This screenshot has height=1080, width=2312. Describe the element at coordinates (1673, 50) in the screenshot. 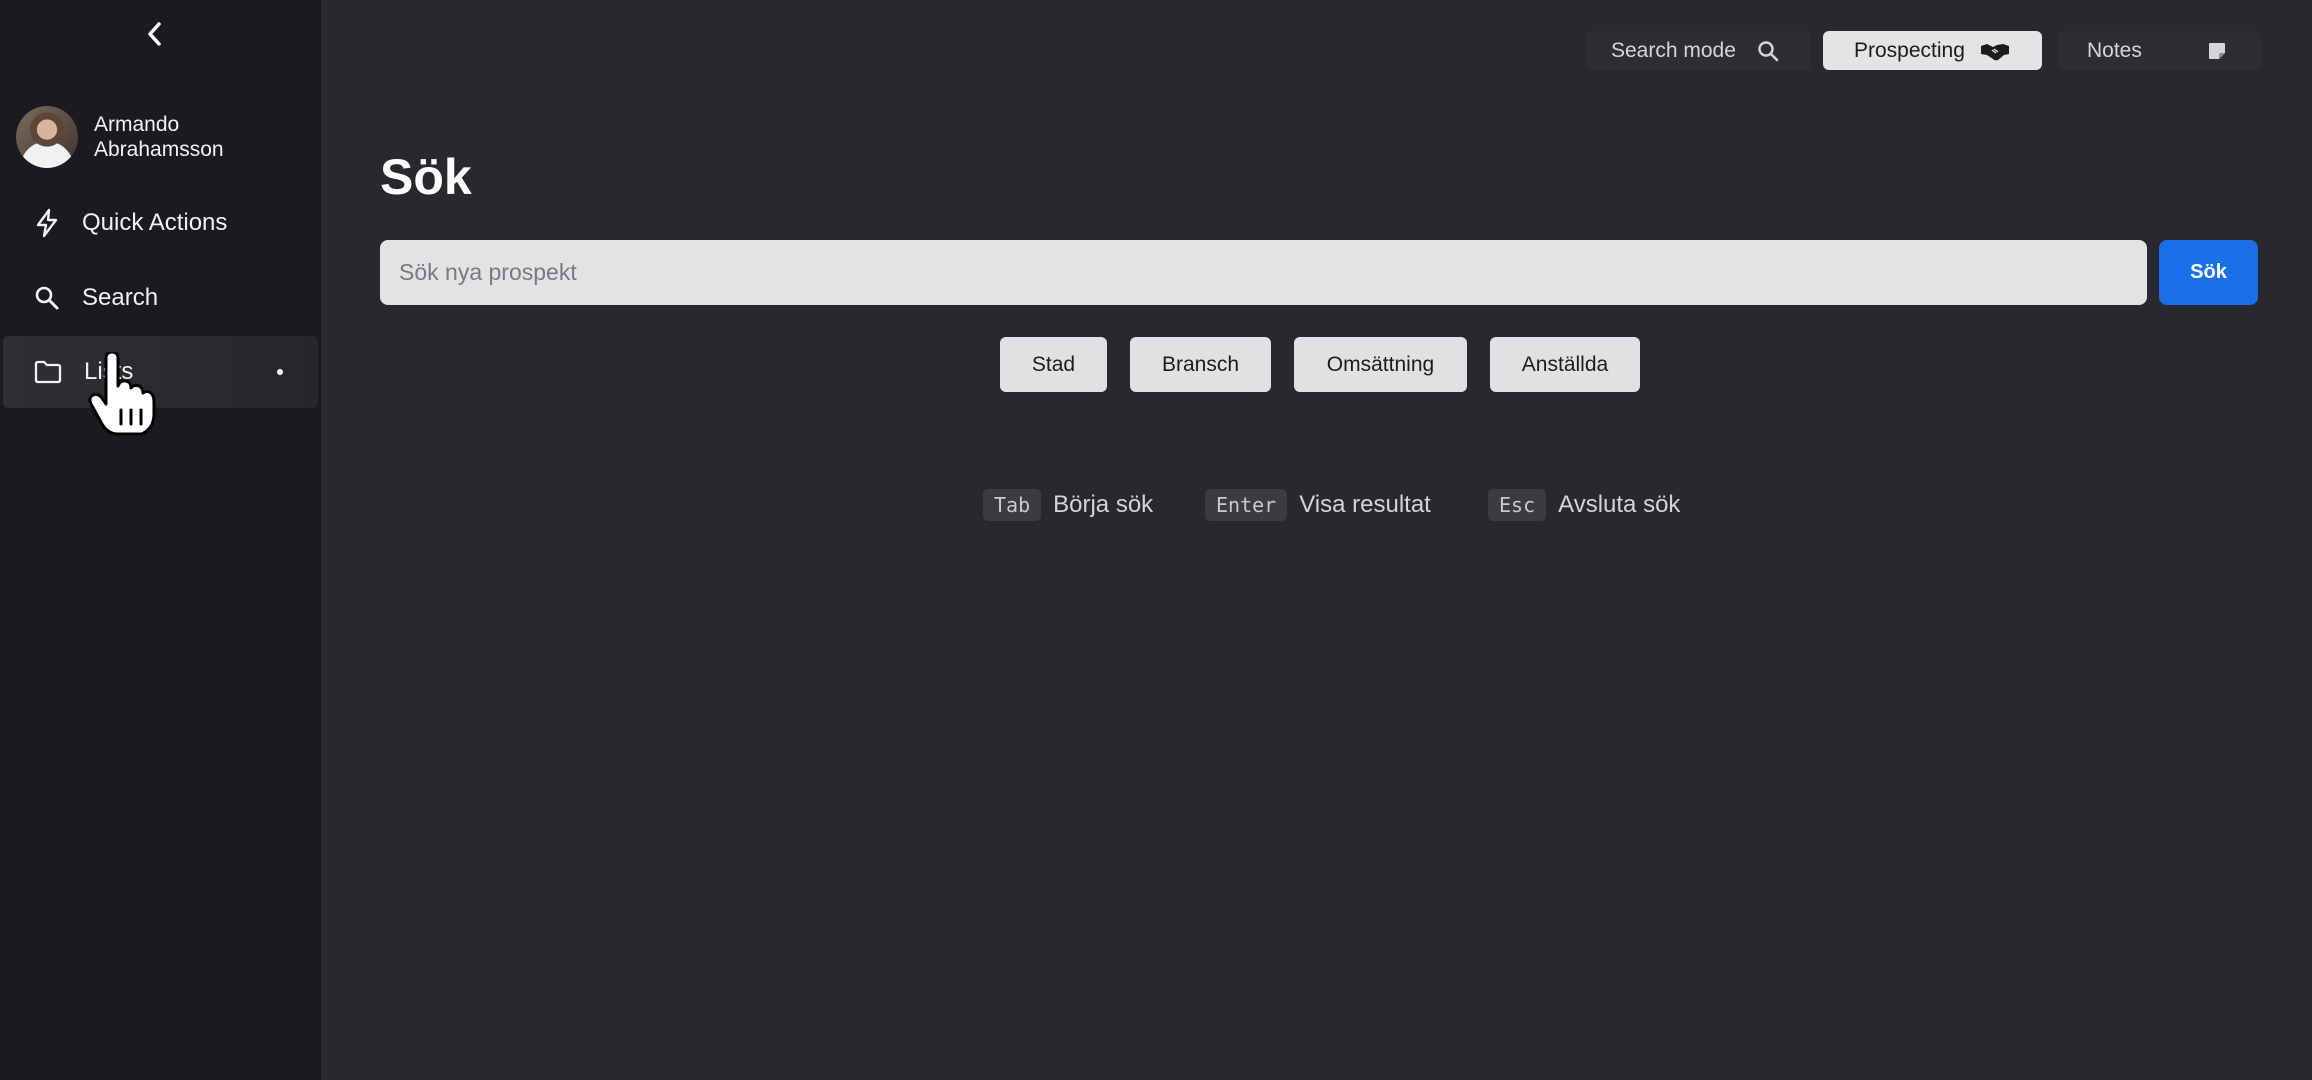

I see `mode-label: Search mode` at that location.